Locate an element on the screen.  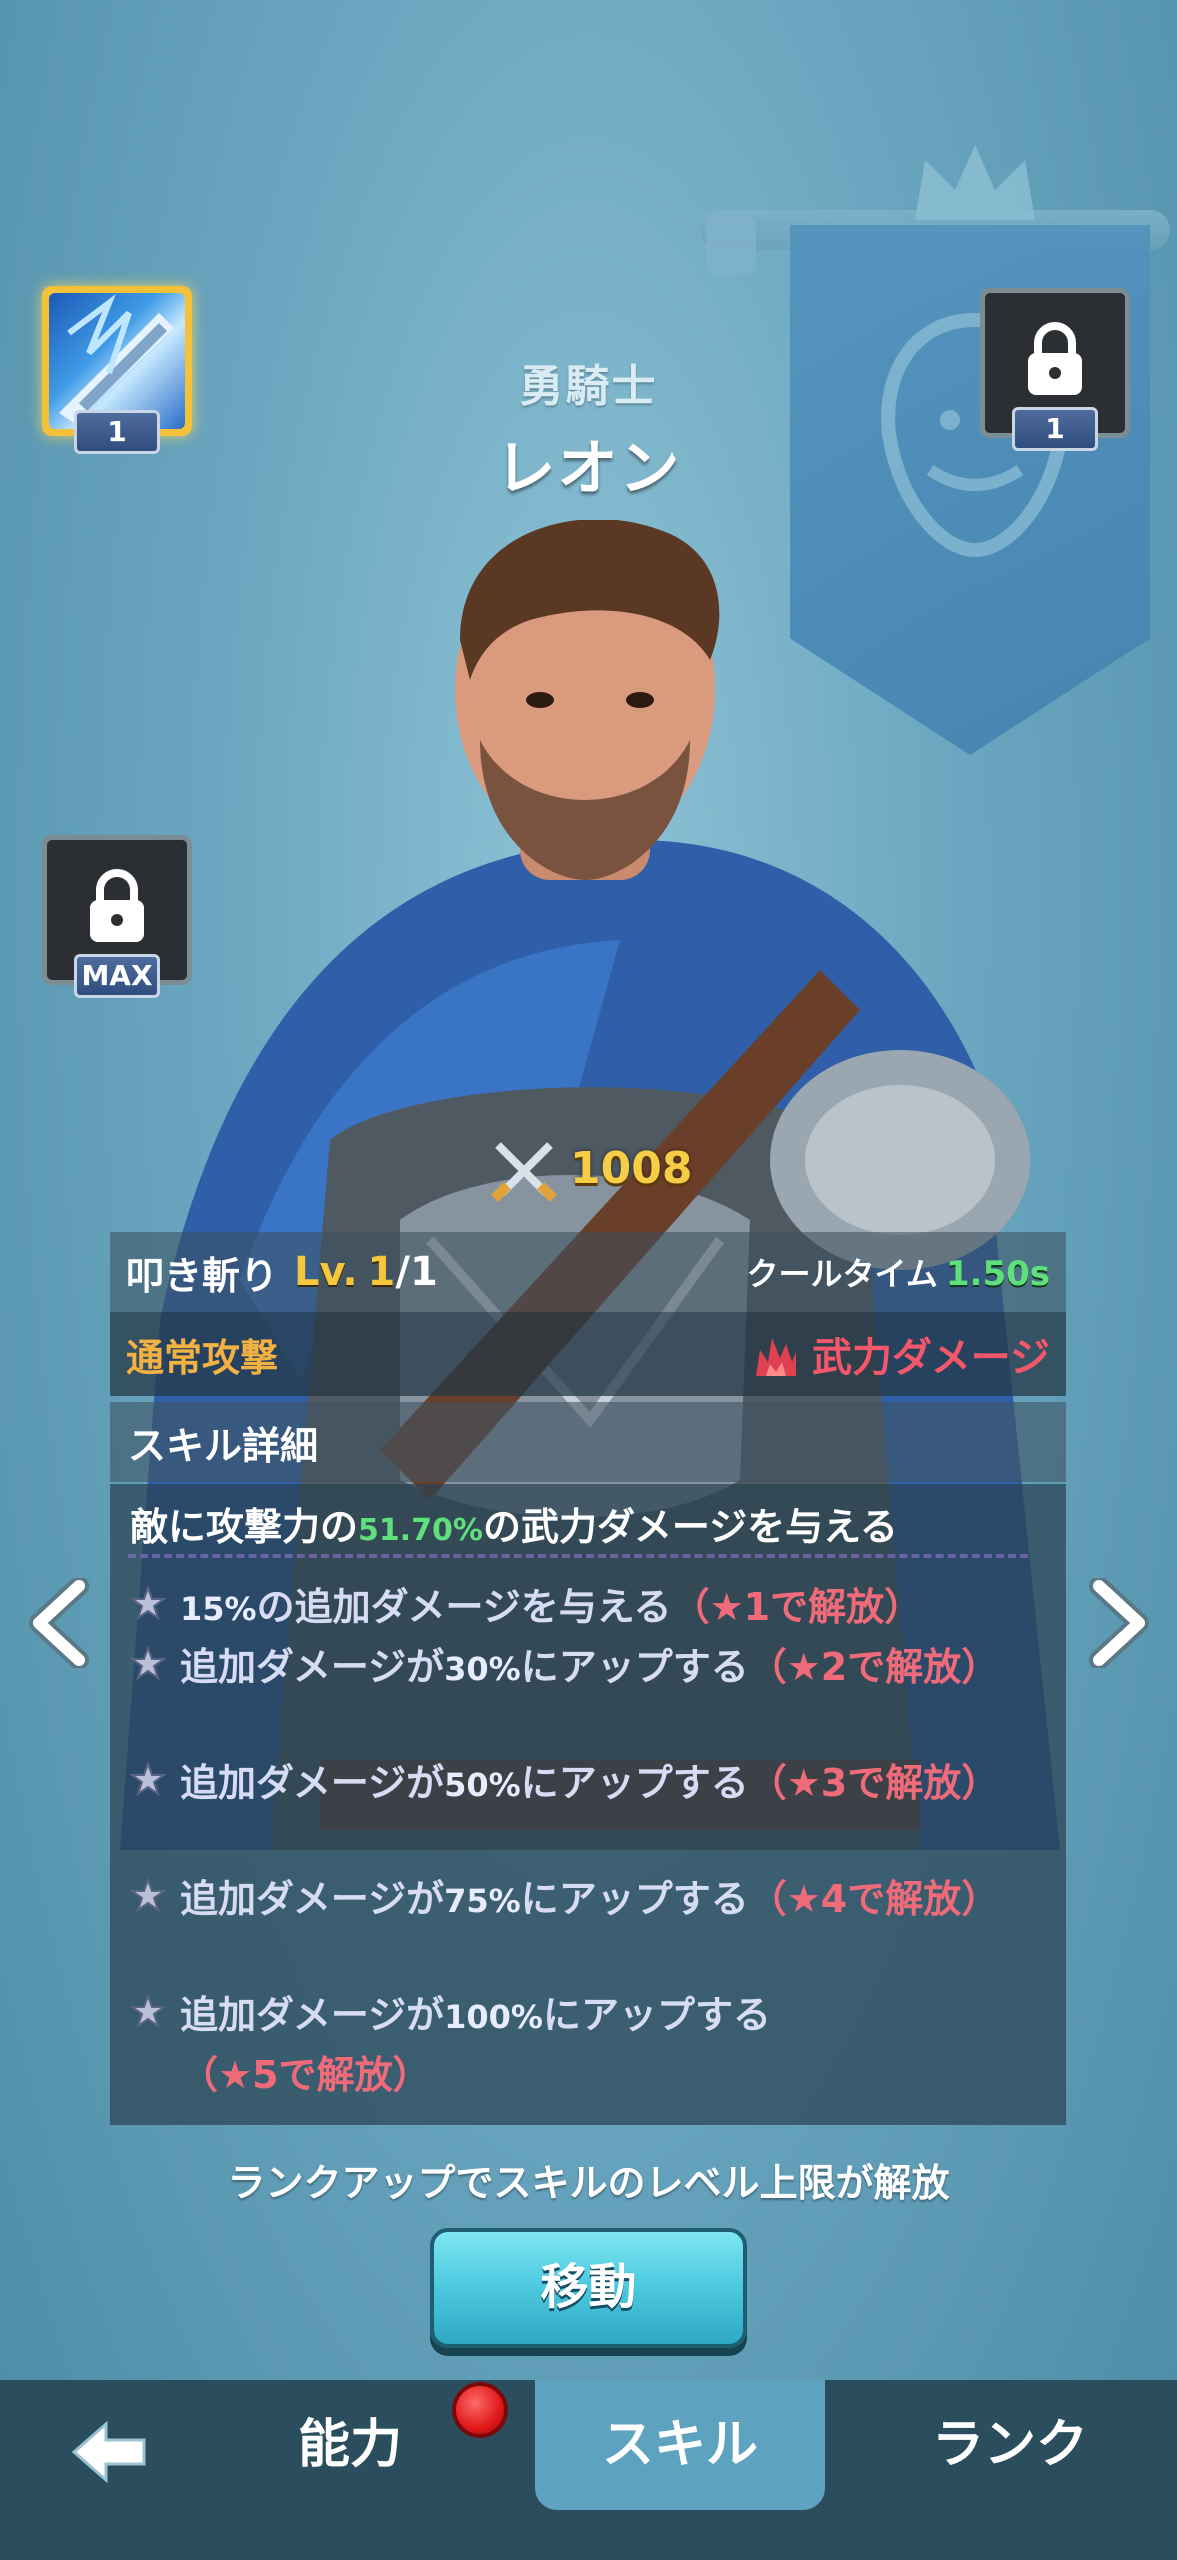
damage-type-label: 武力ダメージ is located at coordinates (931, 1358).